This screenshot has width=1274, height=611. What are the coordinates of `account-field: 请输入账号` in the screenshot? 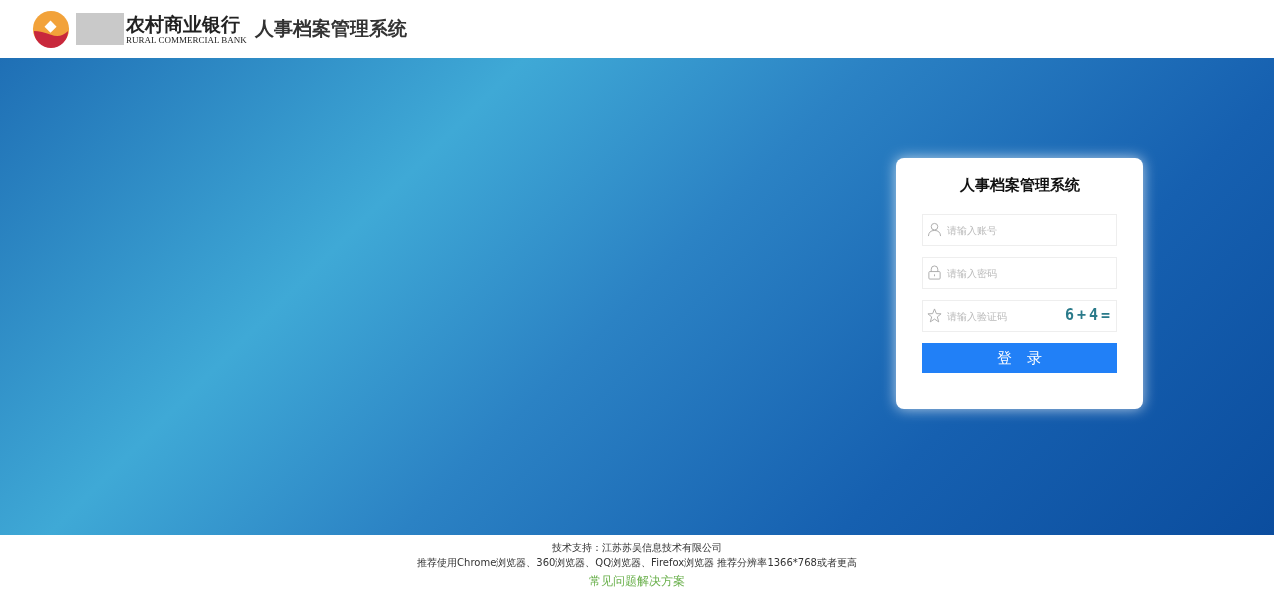 It's located at (1019, 230).